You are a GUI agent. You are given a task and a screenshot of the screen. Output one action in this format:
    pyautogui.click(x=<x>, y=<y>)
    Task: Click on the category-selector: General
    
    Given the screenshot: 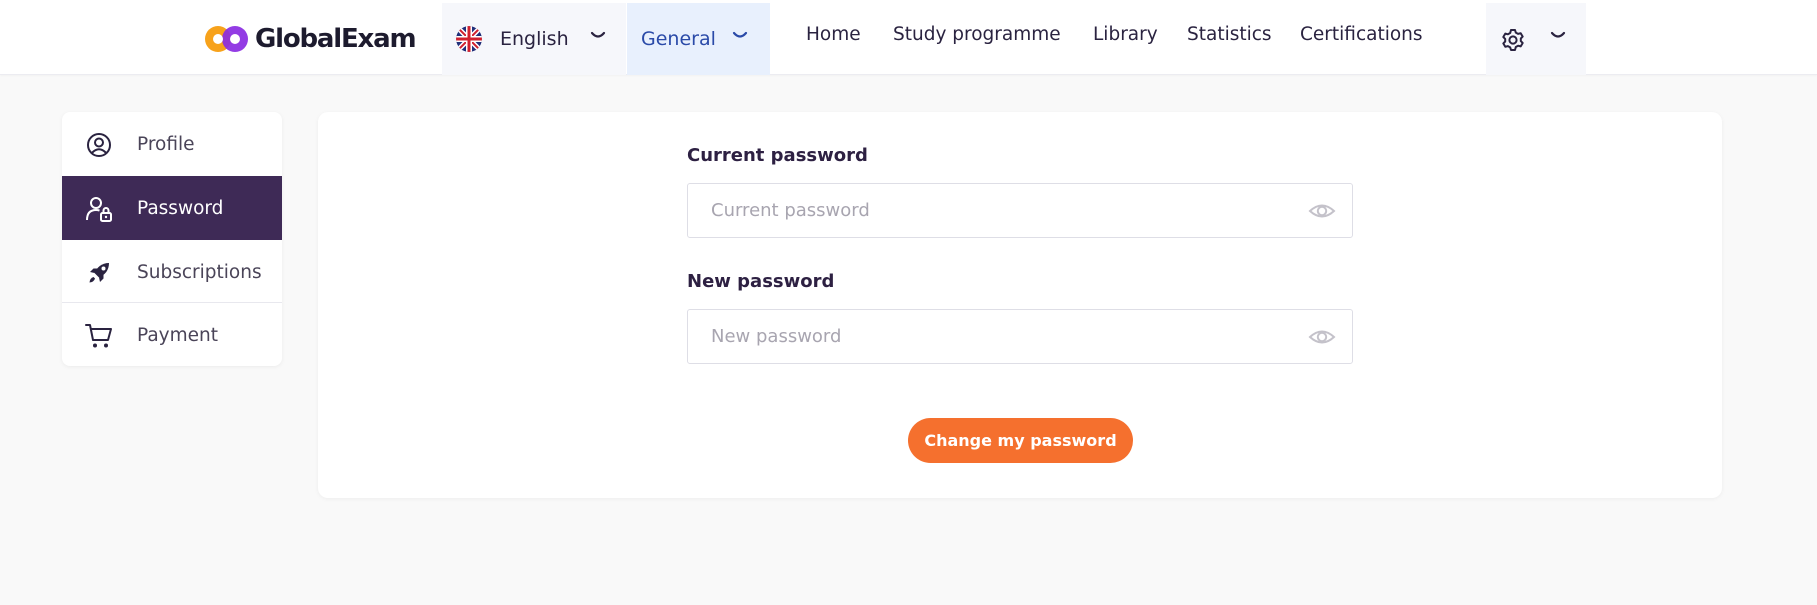 What is the action you would take?
    pyautogui.click(x=698, y=39)
    